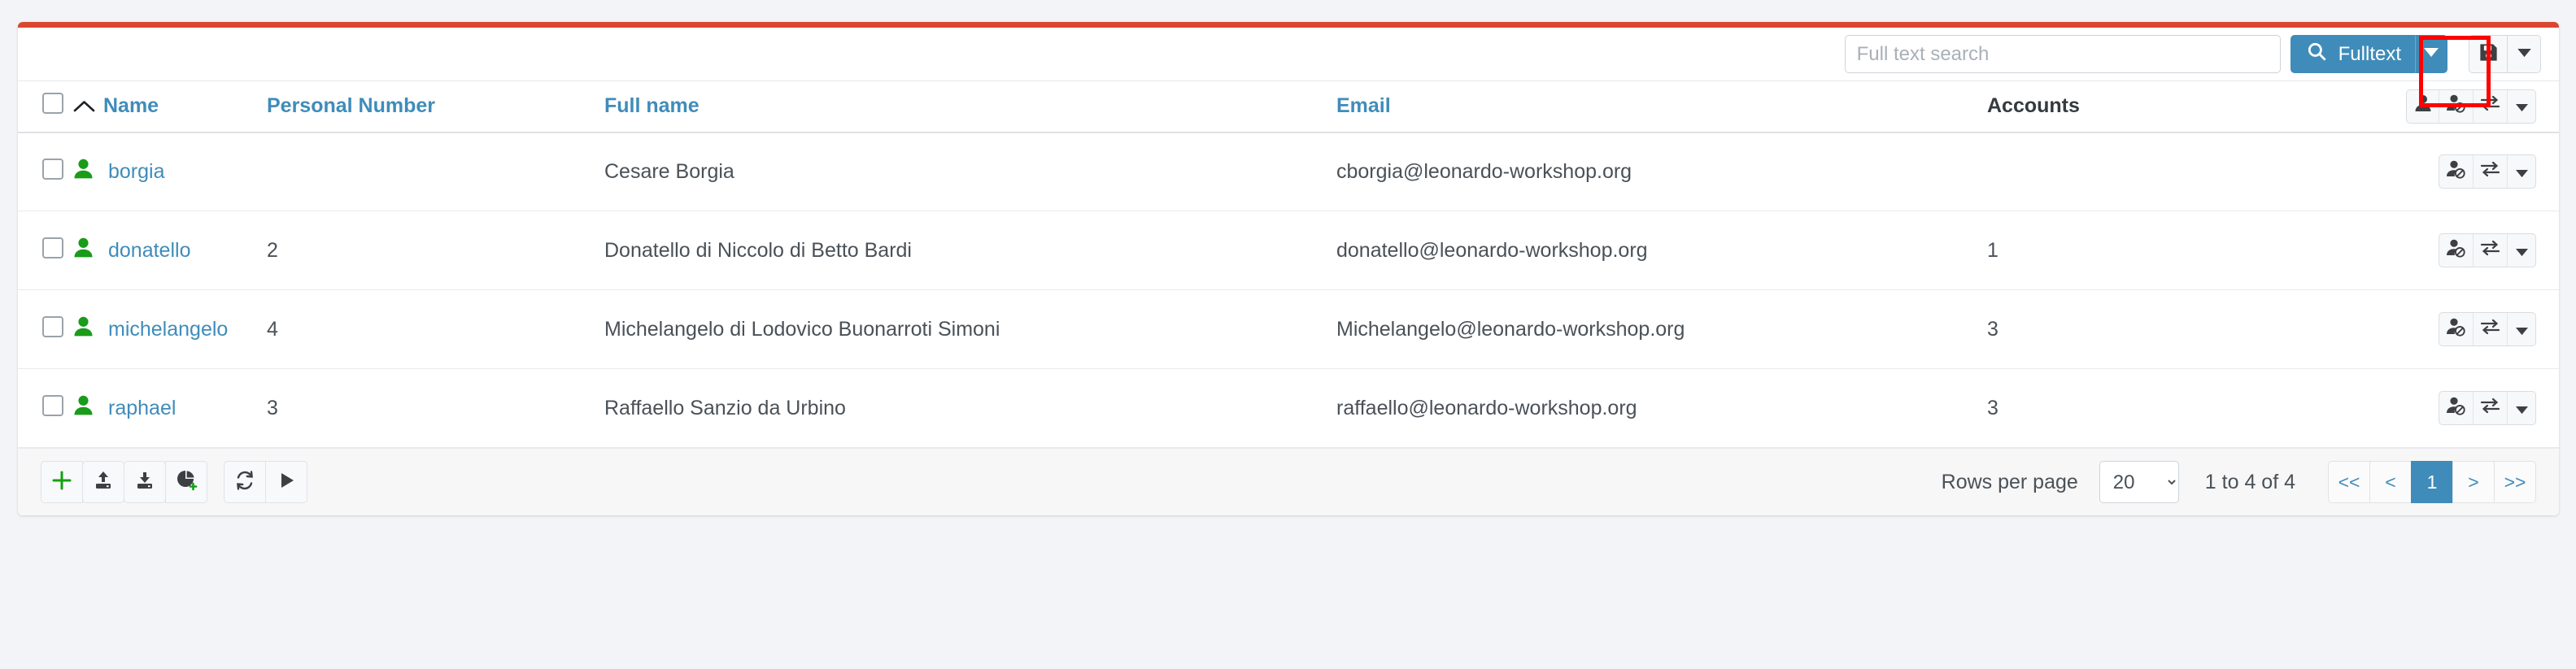 The image size is (2576, 669). I want to click on select-all-checkbox, so click(52, 104).